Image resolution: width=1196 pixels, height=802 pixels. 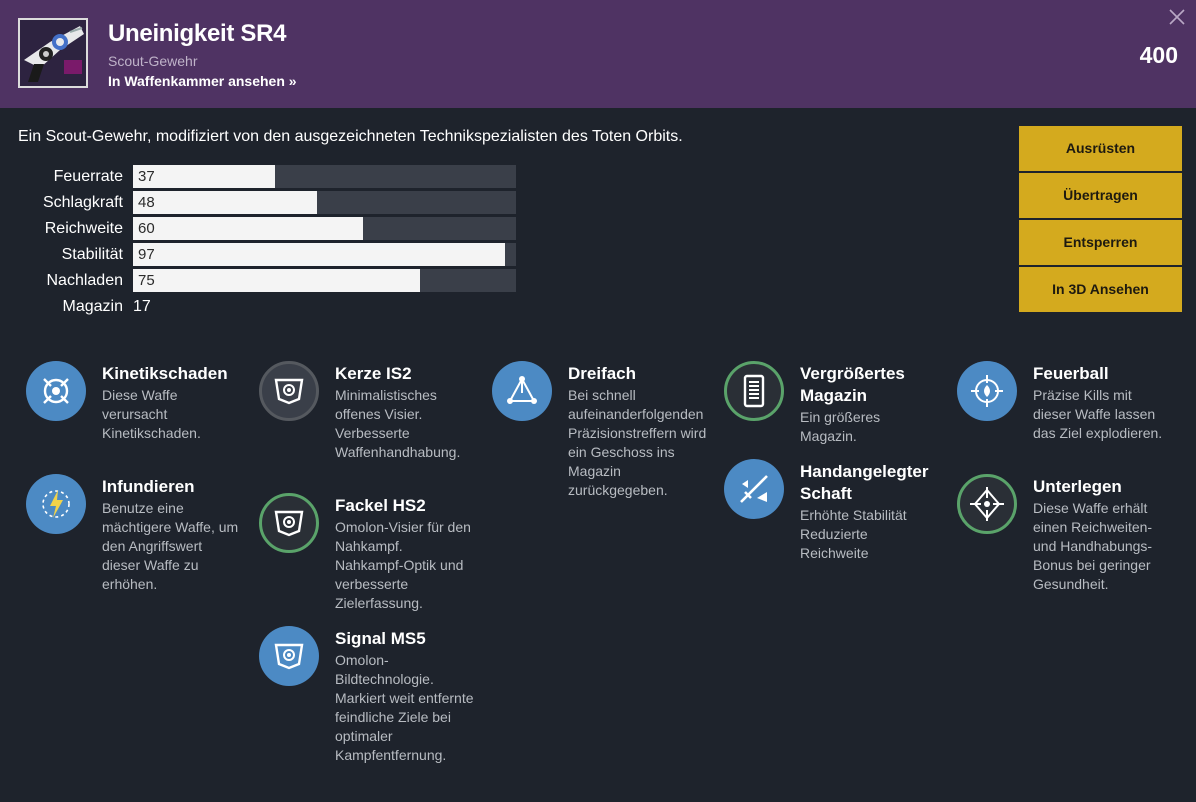 What do you see at coordinates (83, 228) in the screenshot?
I see `stat-name: Reichweite` at bounding box center [83, 228].